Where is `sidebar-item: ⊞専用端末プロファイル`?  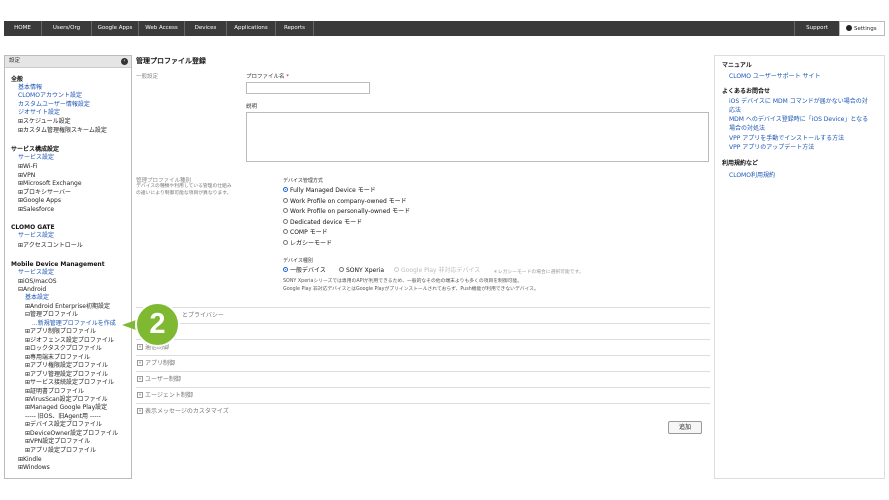 sidebar-item: ⊞専用端末プロファイル is located at coordinates (57, 358).